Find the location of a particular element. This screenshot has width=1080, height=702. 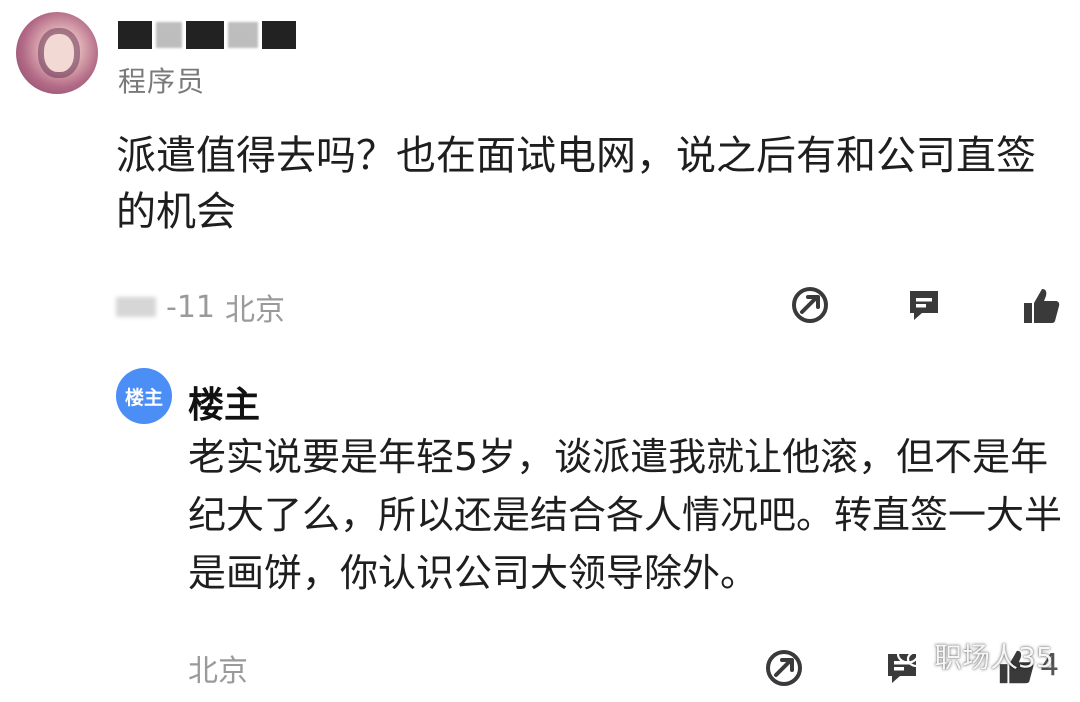

reply-share-button is located at coordinates (784, 668).